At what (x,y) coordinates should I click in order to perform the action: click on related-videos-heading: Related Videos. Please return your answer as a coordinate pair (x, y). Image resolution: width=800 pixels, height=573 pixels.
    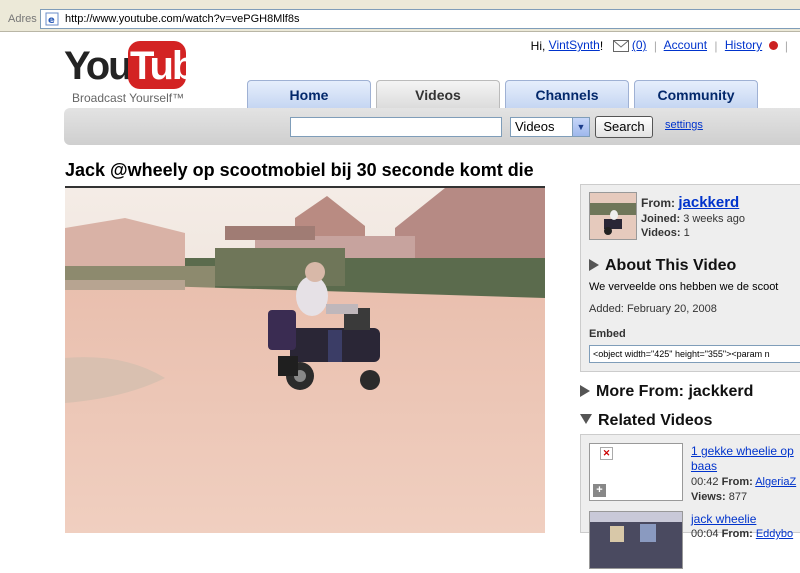
    Looking at the image, I should click on (646, 421).